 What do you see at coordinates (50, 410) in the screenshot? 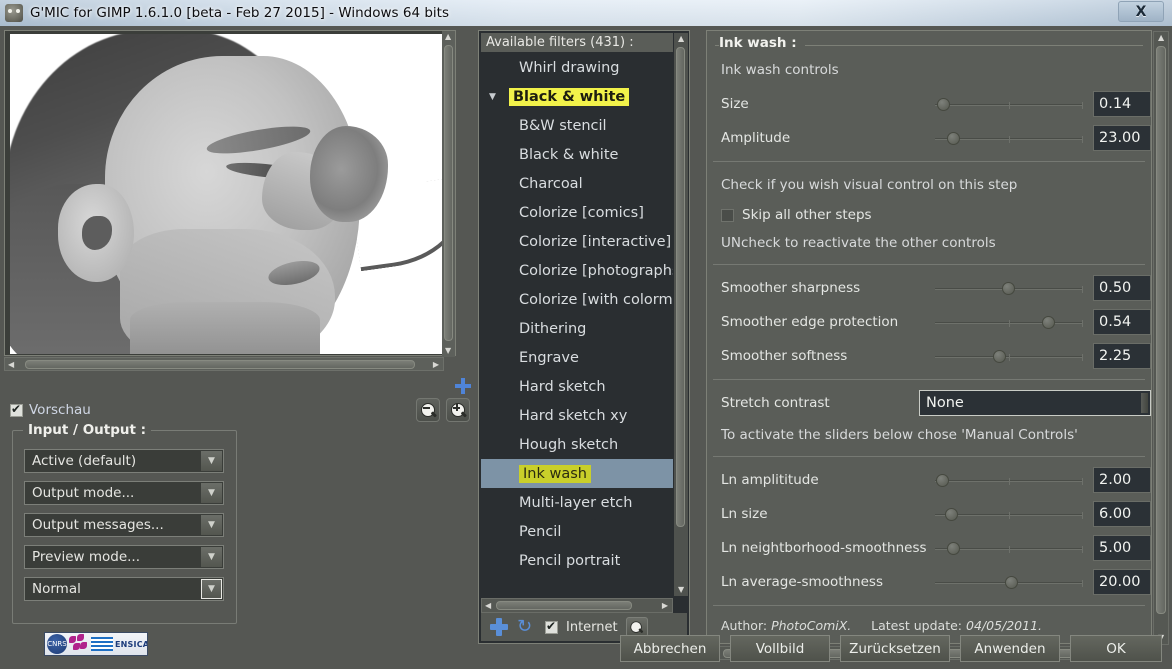
I see `preview-checkbox-row: Vorschau` at bounding box center [50, 410].